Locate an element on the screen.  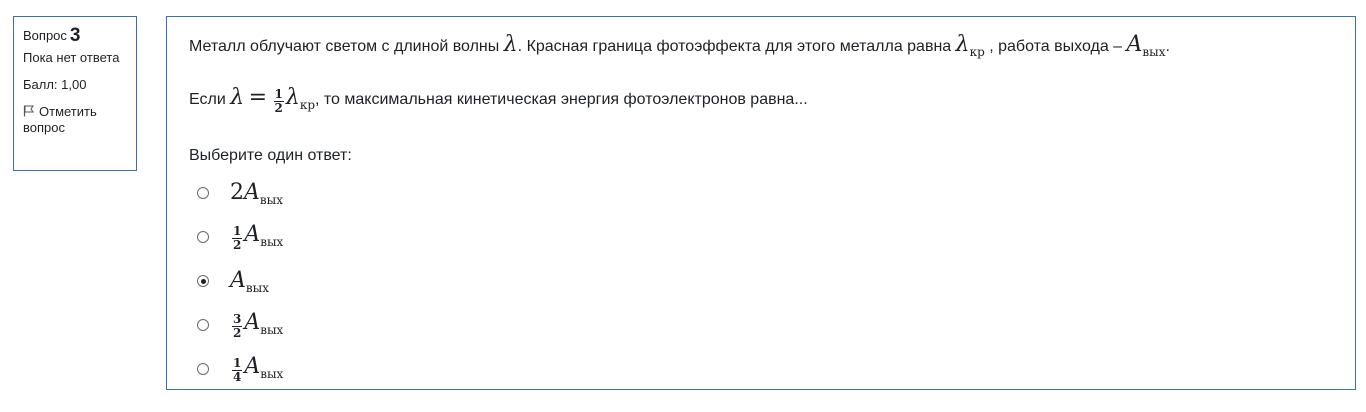
answer-fraction: 14 is located at coordinates (237, 370).